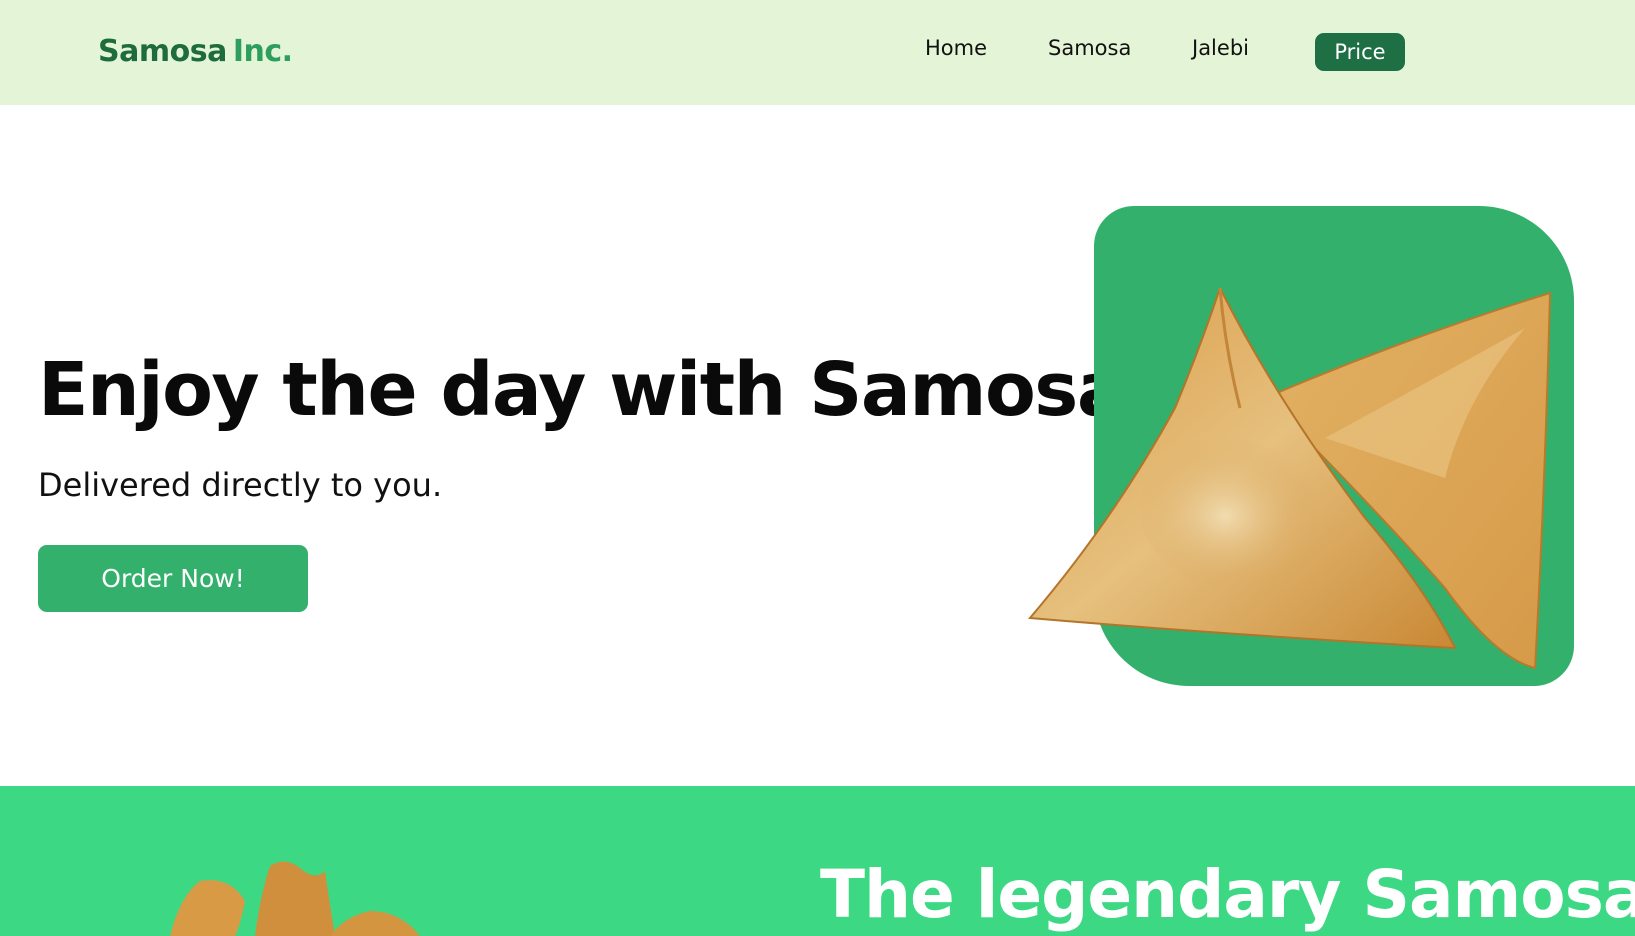 This screenshot has width=1635, height=936. Describe the element at coordinates (1220, 48) in the screenshot. I see `nav-link-jalebi: Jalebi` at that location.